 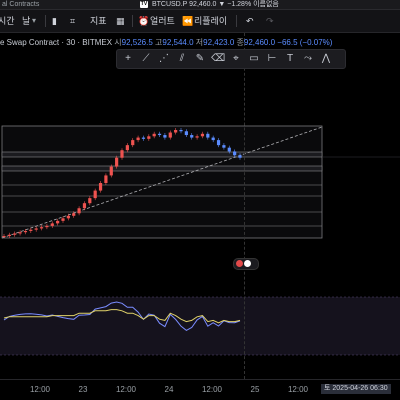 I want to click on eraser-icon: ⌫, so click(x=218, y=59).